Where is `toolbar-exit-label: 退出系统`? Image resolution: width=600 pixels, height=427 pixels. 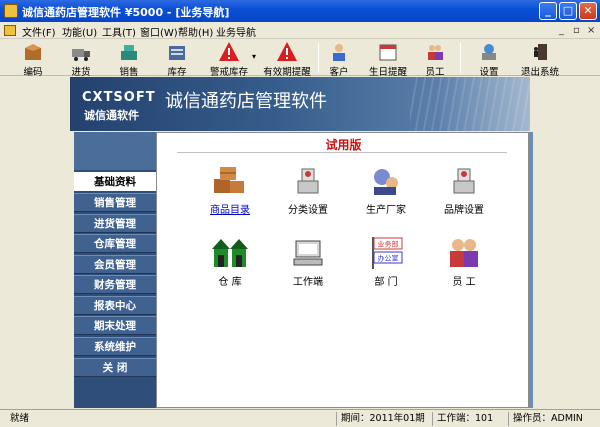 toolbar-exit-label: 退出系统 is located at coordinates (539, 72).